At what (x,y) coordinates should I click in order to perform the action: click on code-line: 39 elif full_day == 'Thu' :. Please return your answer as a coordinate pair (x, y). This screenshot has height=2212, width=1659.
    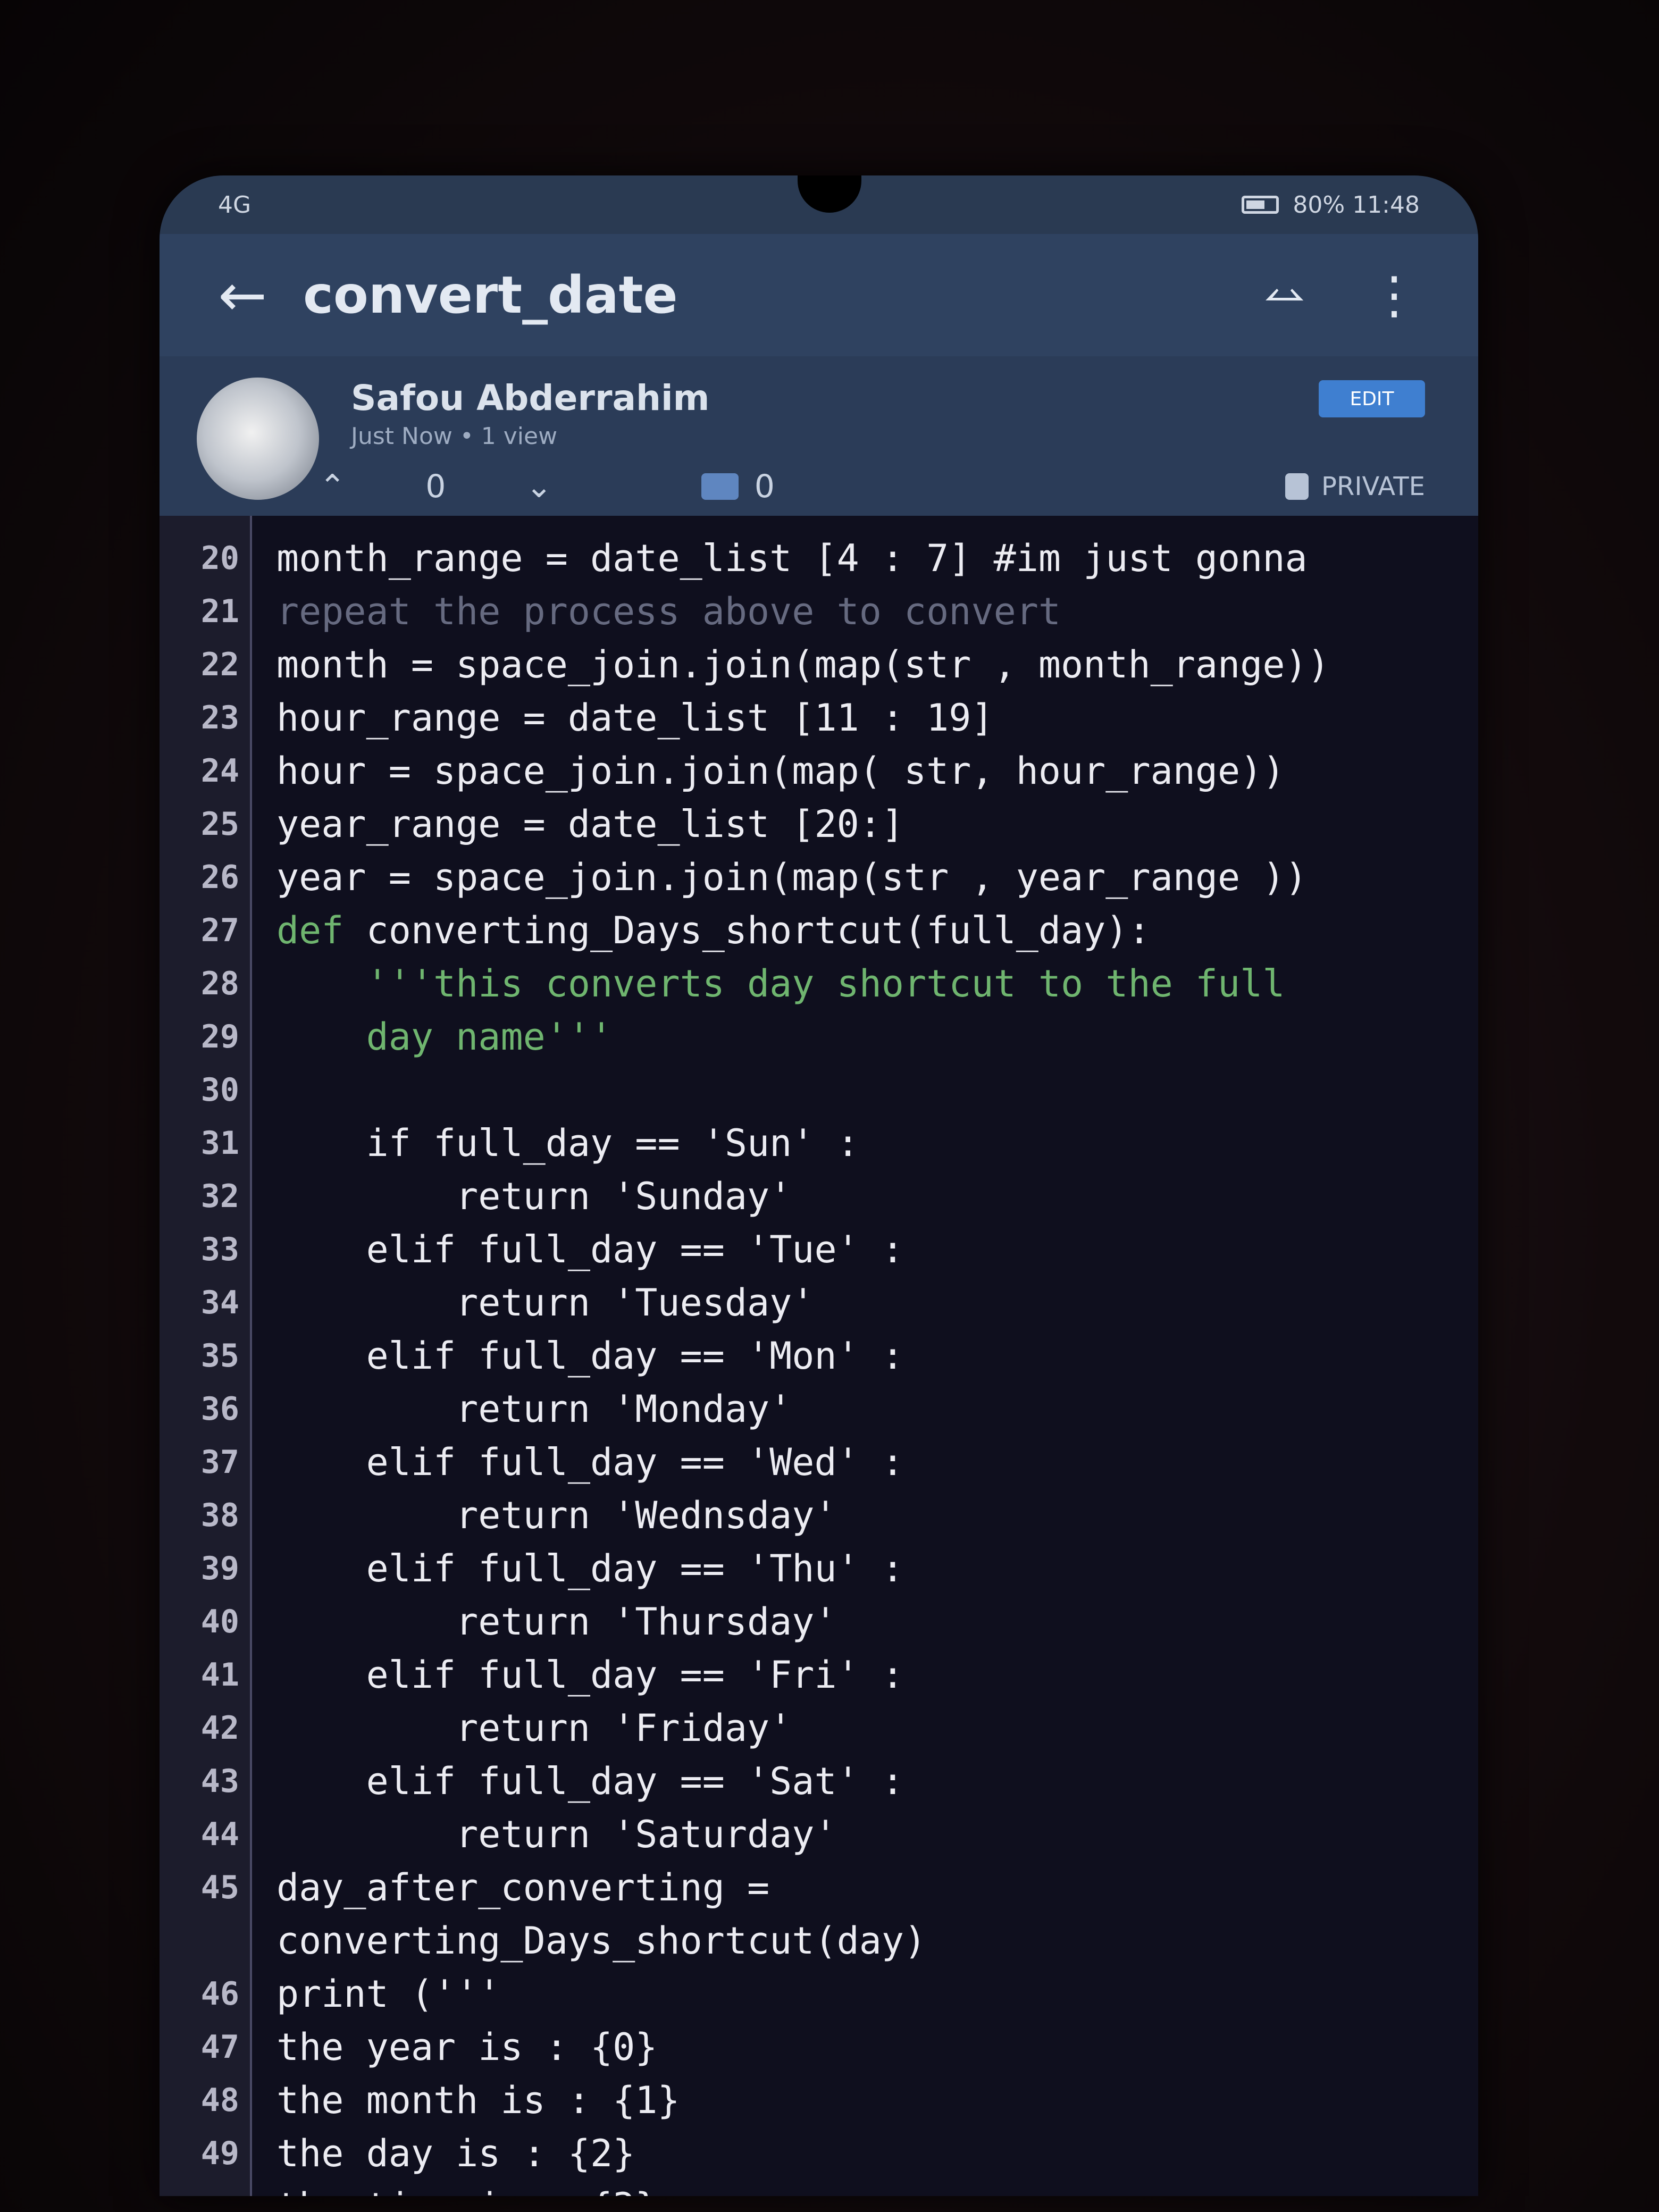
    Looking at the image, I should click on (819, 1568).